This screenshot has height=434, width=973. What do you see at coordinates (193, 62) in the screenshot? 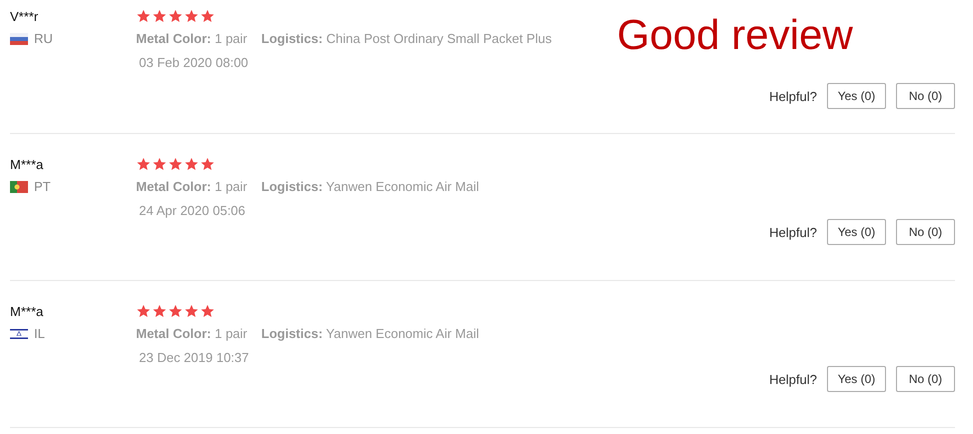
I see `review-date: 03 Feb 2020 08:00` at bounding box center [193, 62].